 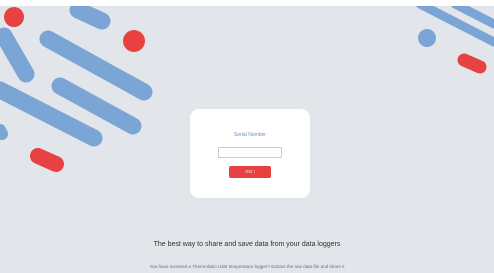 What do you see at coordinates (250, 172) in the screenshot?
I see `go-button: GO !` at bounding box center [250, 172].